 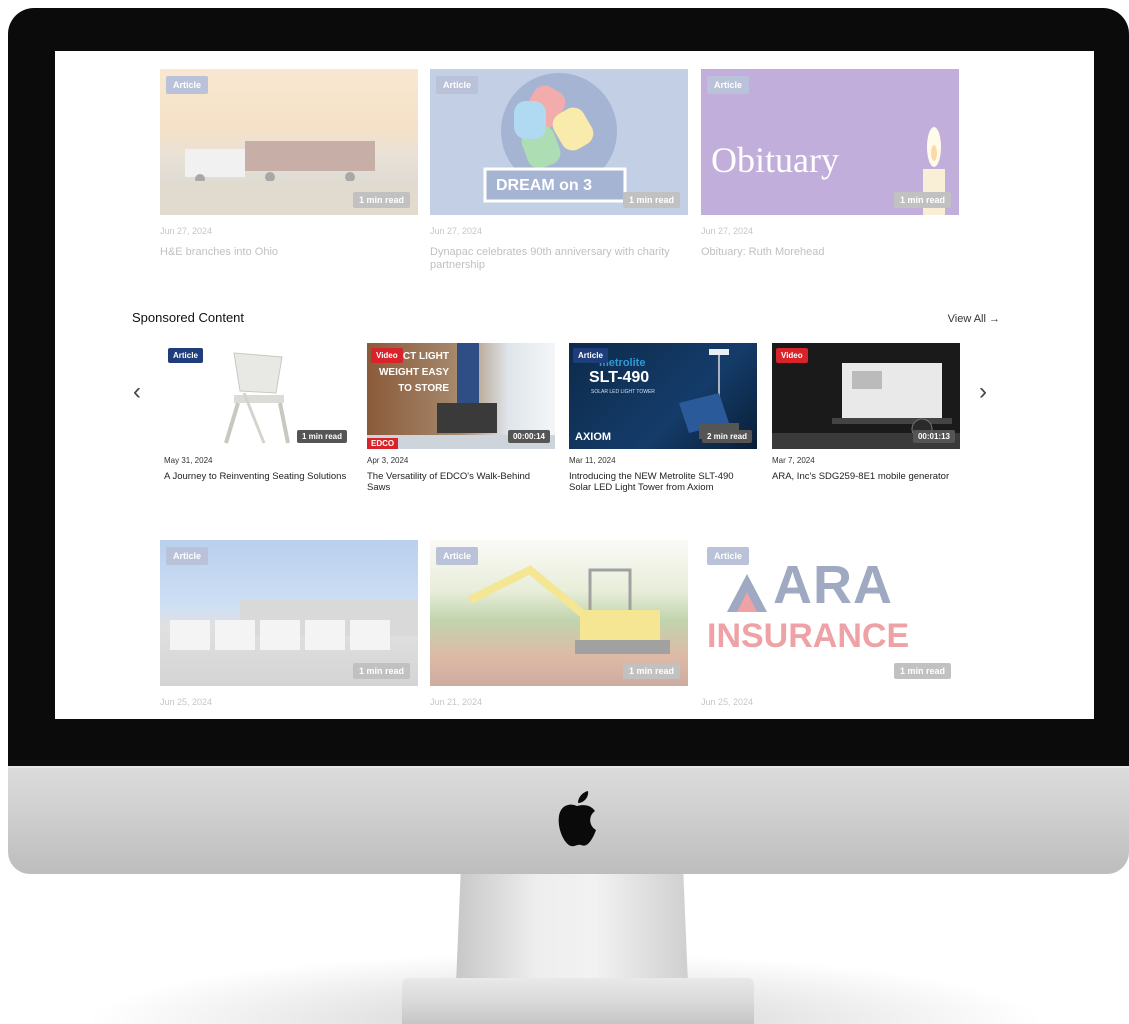 What do you see at coordinates (572, 929) in the screenshot?
I see `monitor-stand` at bounding box center [572, 929].